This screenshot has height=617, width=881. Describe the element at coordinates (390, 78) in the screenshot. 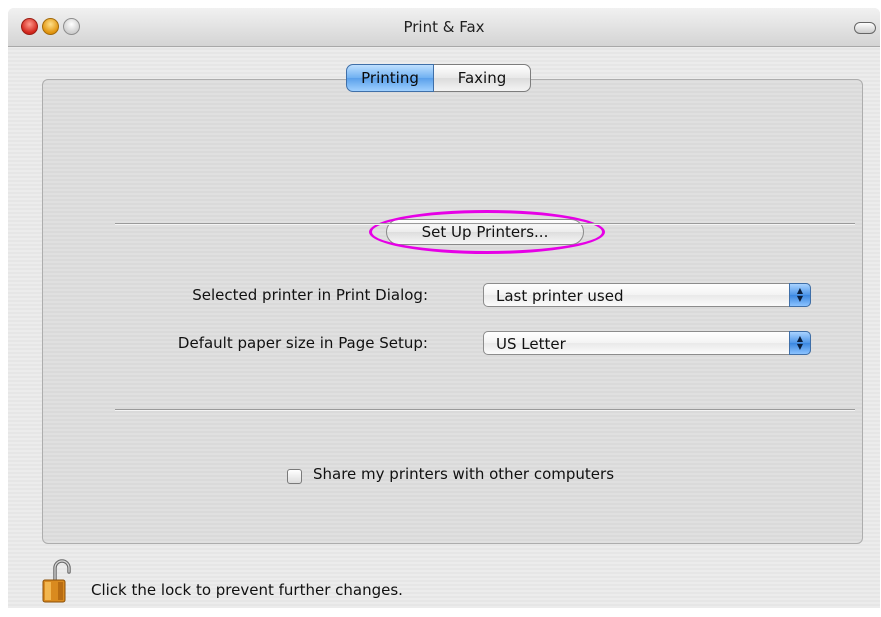

I see `tab-printing: Printing` at that location.